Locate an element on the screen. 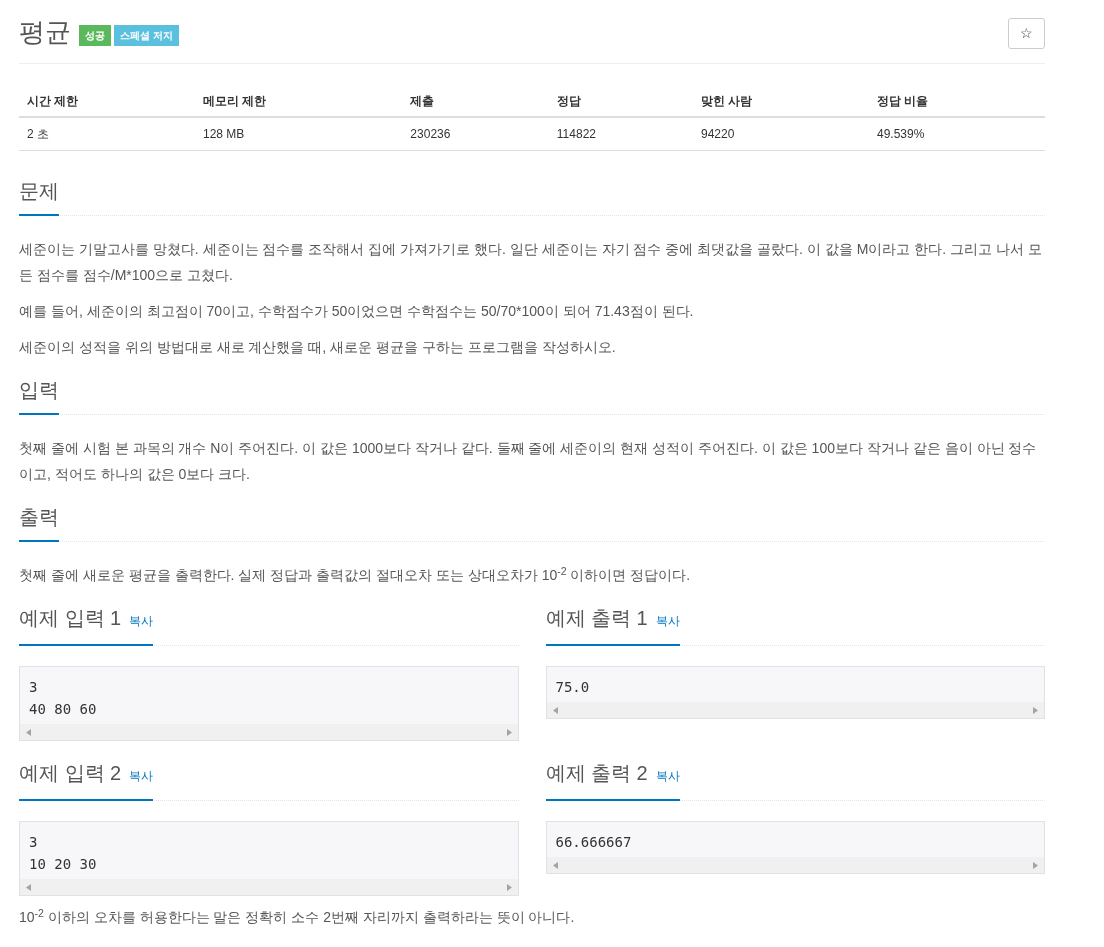 The image size is (1104, 947). paragraph: 예를 들어, 세준이의 최고점이 70이고, 수학점수가 50이었으면 수학점수는 50/70*100이 되어 71.43점이 된다. is located at coordinates (357, 311).